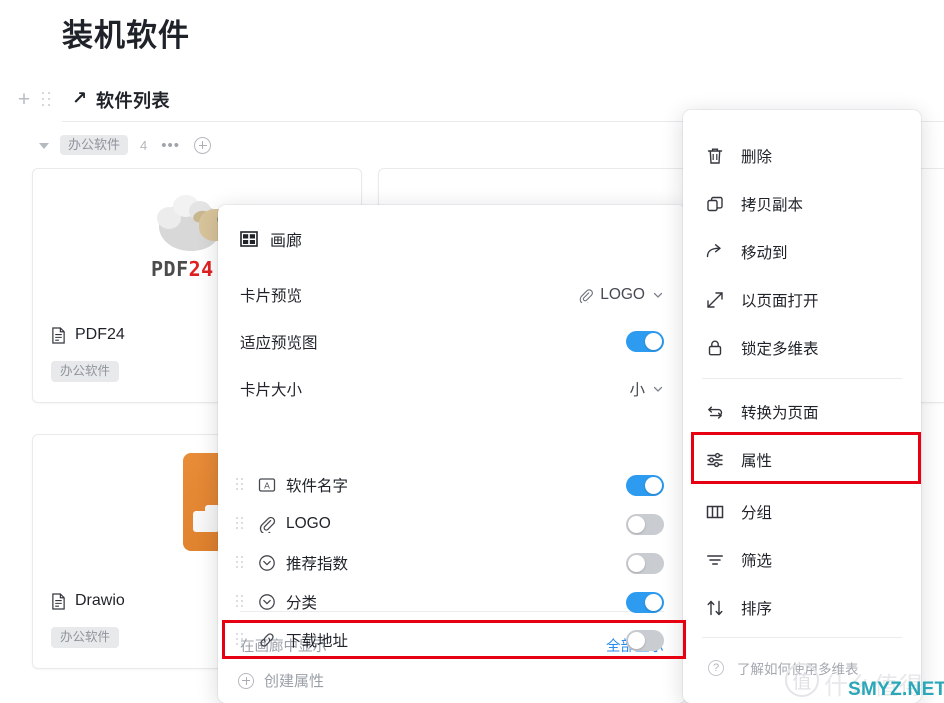 Image resolution: width=944 pixels, height=703 pixels. I want to click on menu-footer-help: ? 了解如何使用多维表, so click(802, 668).